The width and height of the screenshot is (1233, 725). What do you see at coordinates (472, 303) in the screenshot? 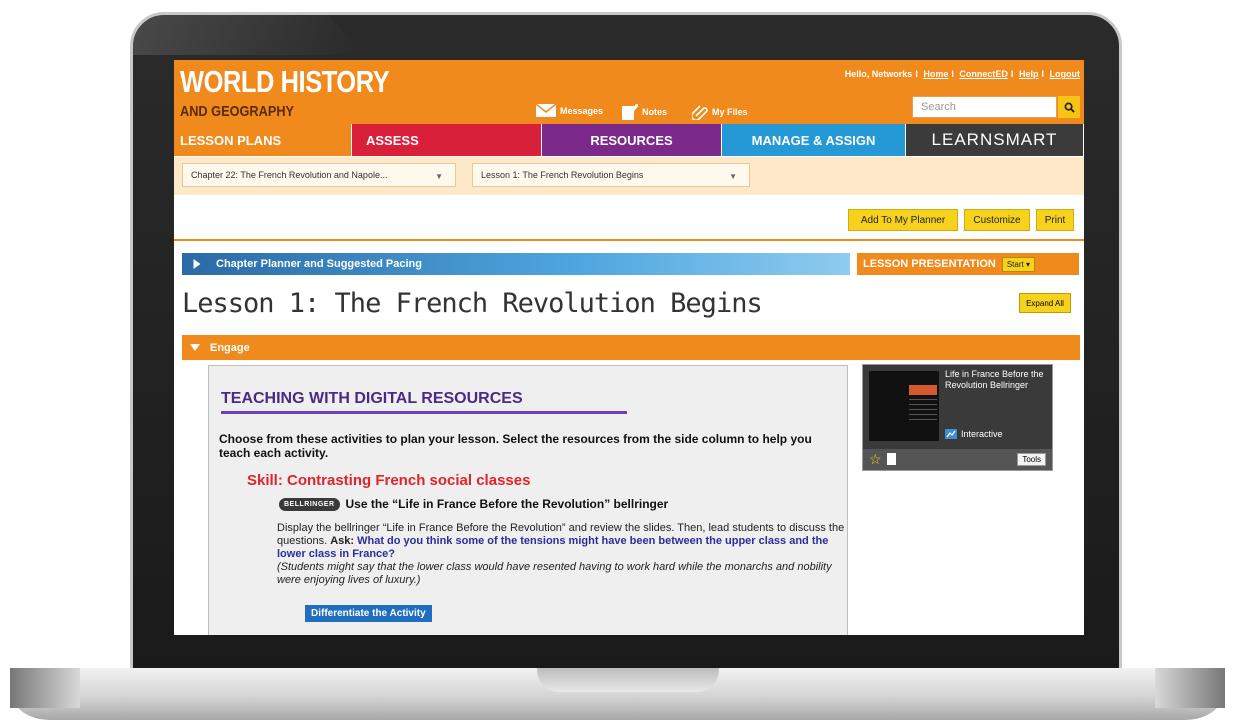
I see `page-title: Lesson 1: The French Revolution Begins` at bounding box center [472, 303].